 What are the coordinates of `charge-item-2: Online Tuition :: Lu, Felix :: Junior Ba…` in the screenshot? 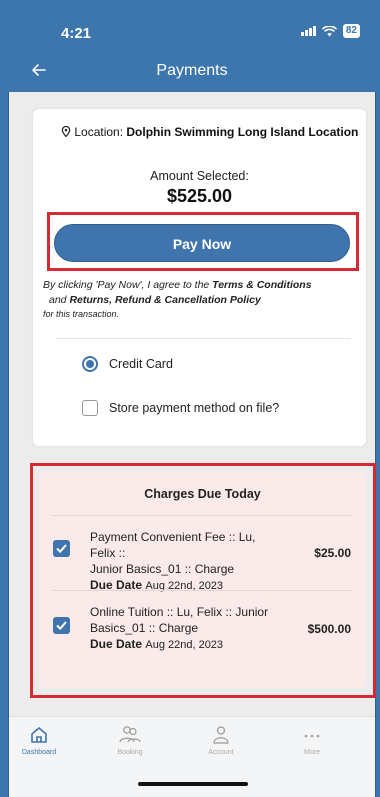 It's located at (180, 628).